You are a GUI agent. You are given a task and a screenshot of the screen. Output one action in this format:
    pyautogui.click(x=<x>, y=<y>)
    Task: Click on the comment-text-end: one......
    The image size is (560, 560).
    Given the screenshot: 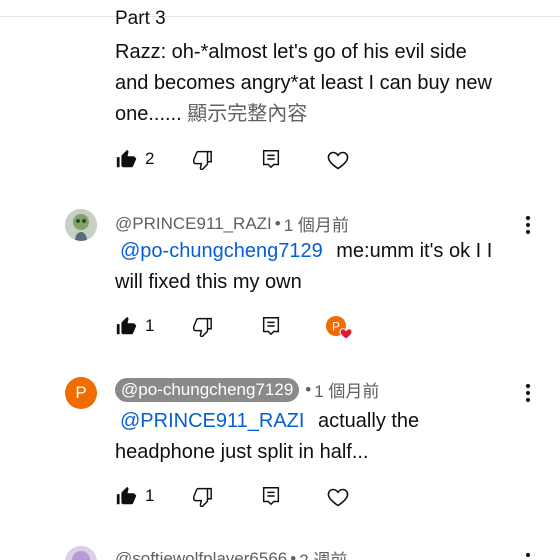 What is the action you would take?
    pyautogui.click(x=148, y=114)
    